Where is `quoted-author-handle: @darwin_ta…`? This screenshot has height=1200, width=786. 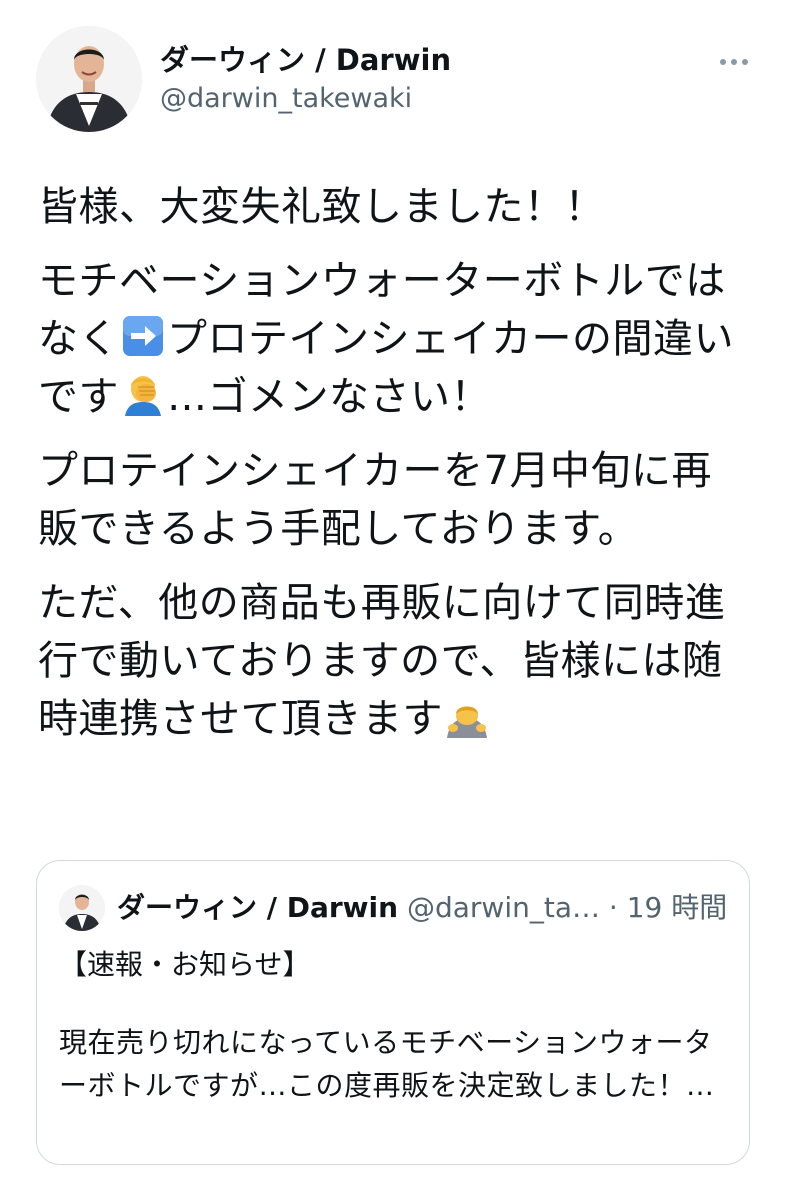 quoted-author-handle: @darwin_ta… is located at coordinates (503, 907).